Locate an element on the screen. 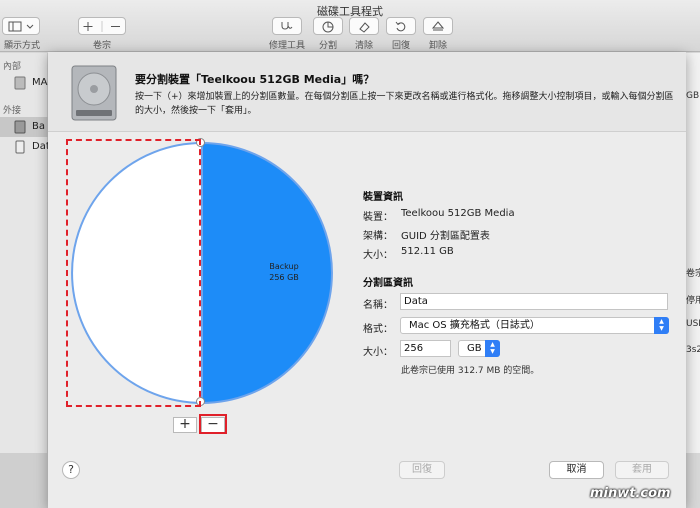 The width and height of the screenshot is (700, 508). firstaid-button is located at coordinates (287, 26).